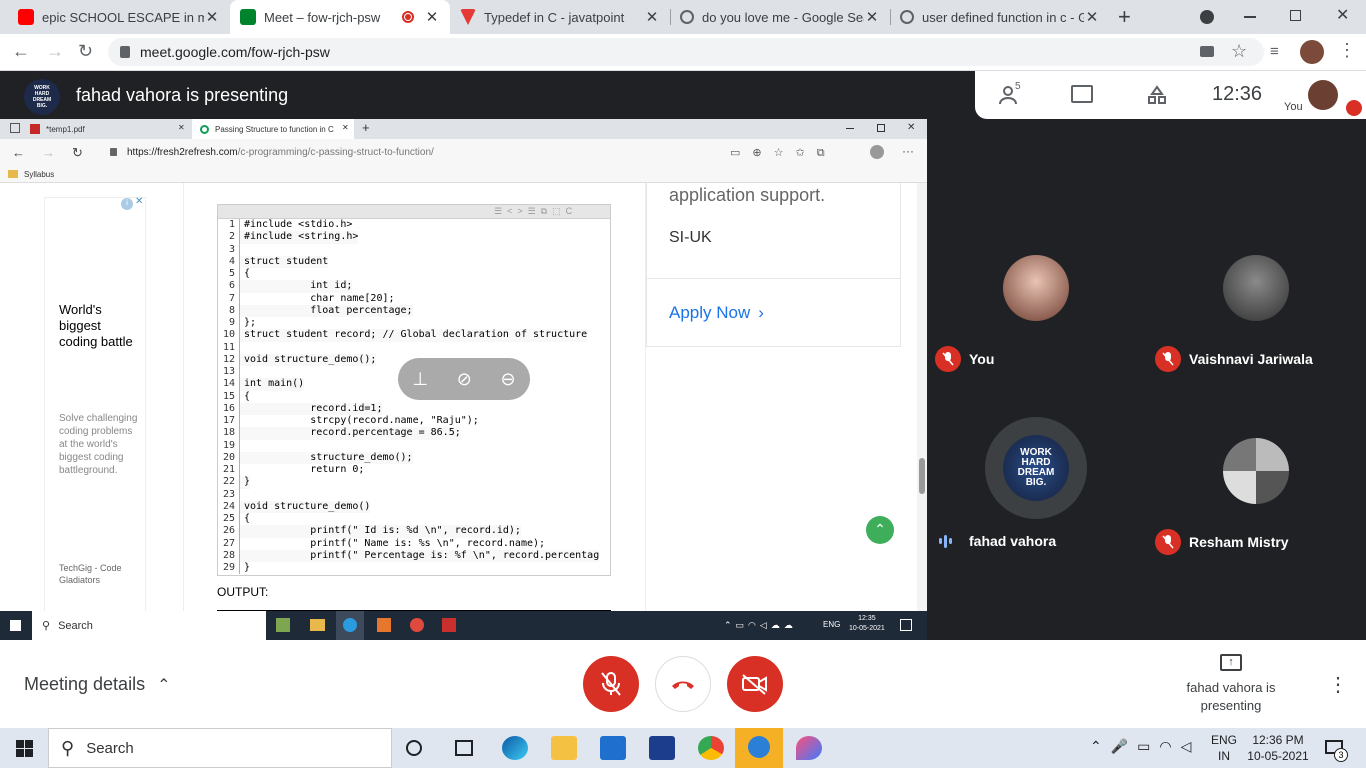 The image size is (1366, 768). I want to click on browser-tab-meet: Meet – fow-rjch-psw ✕, so click(340, 17).